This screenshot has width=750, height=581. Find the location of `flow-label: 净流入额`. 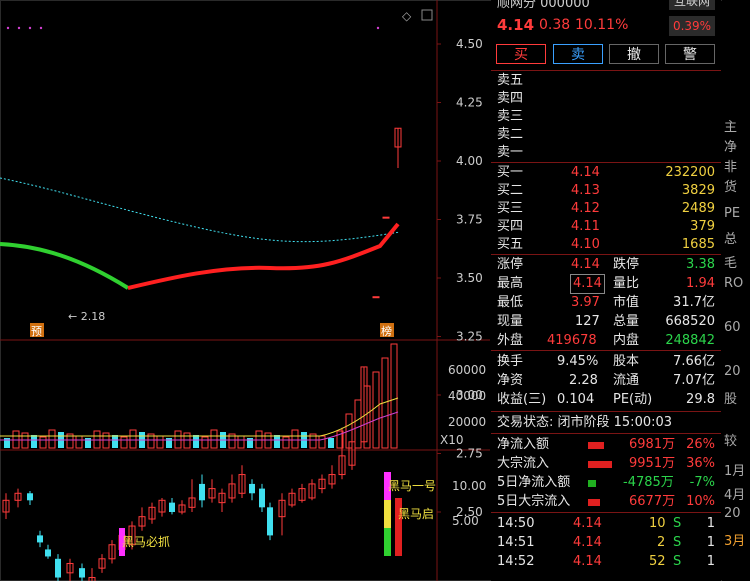

flow-label: 净流入额 is located at coordinates (523, 444).